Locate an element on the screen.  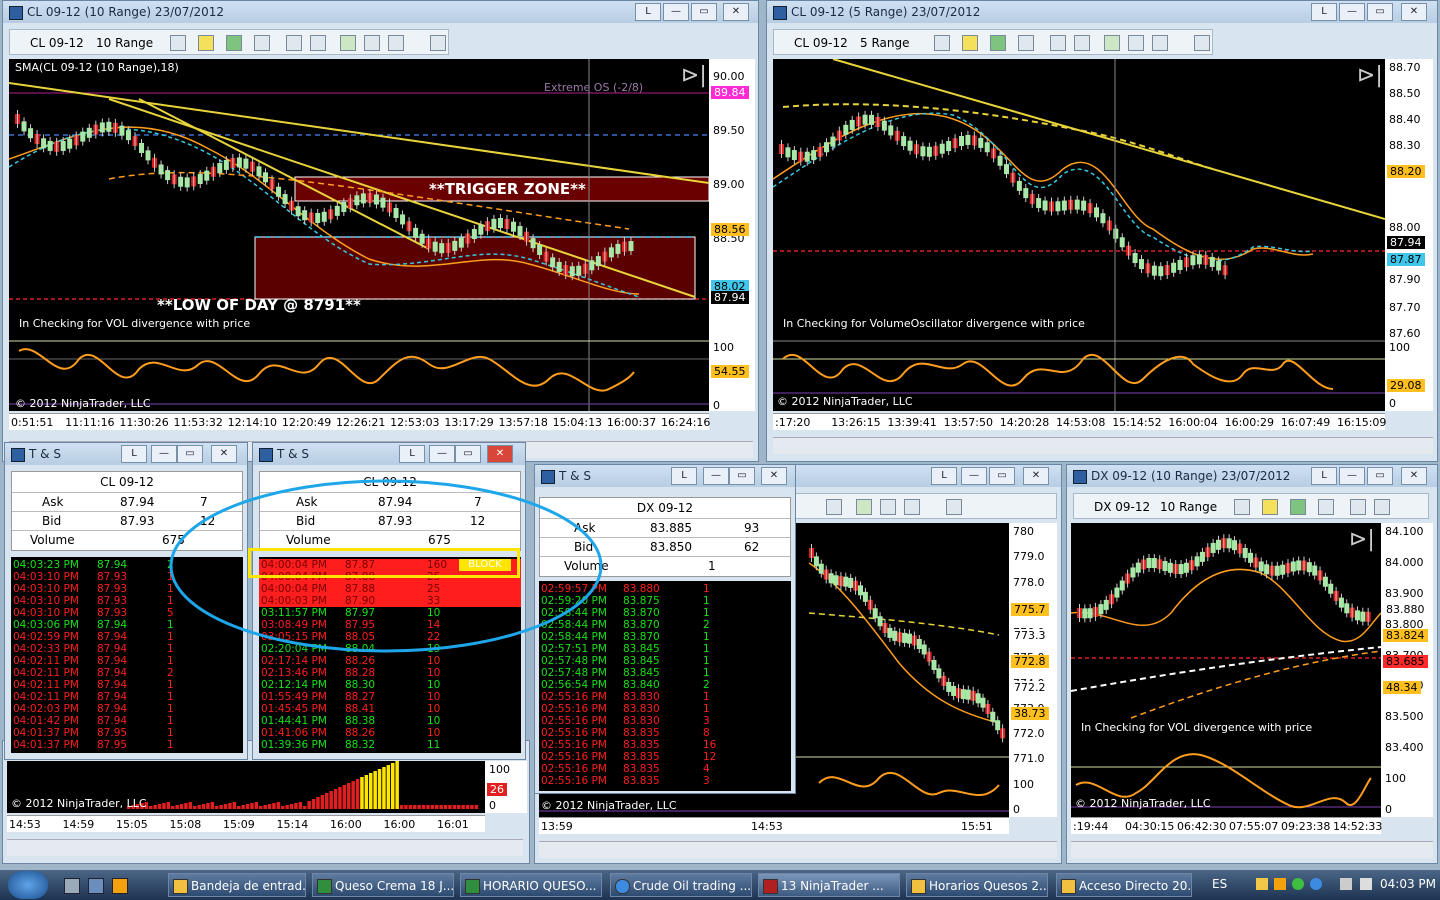
language-indicator: ES is located at coordinates (1219, 884).